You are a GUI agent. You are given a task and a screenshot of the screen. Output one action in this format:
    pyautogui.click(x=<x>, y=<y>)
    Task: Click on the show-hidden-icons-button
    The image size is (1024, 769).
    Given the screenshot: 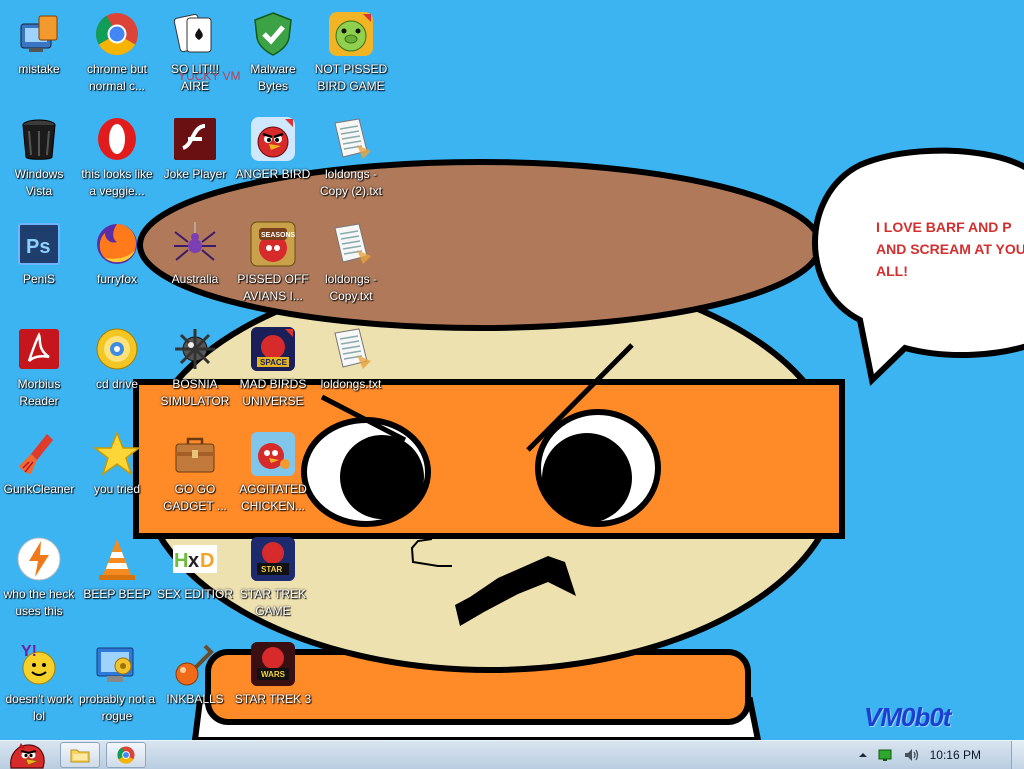 What is the action you would take?
    pyautogui.click(x=863, y=755)
    